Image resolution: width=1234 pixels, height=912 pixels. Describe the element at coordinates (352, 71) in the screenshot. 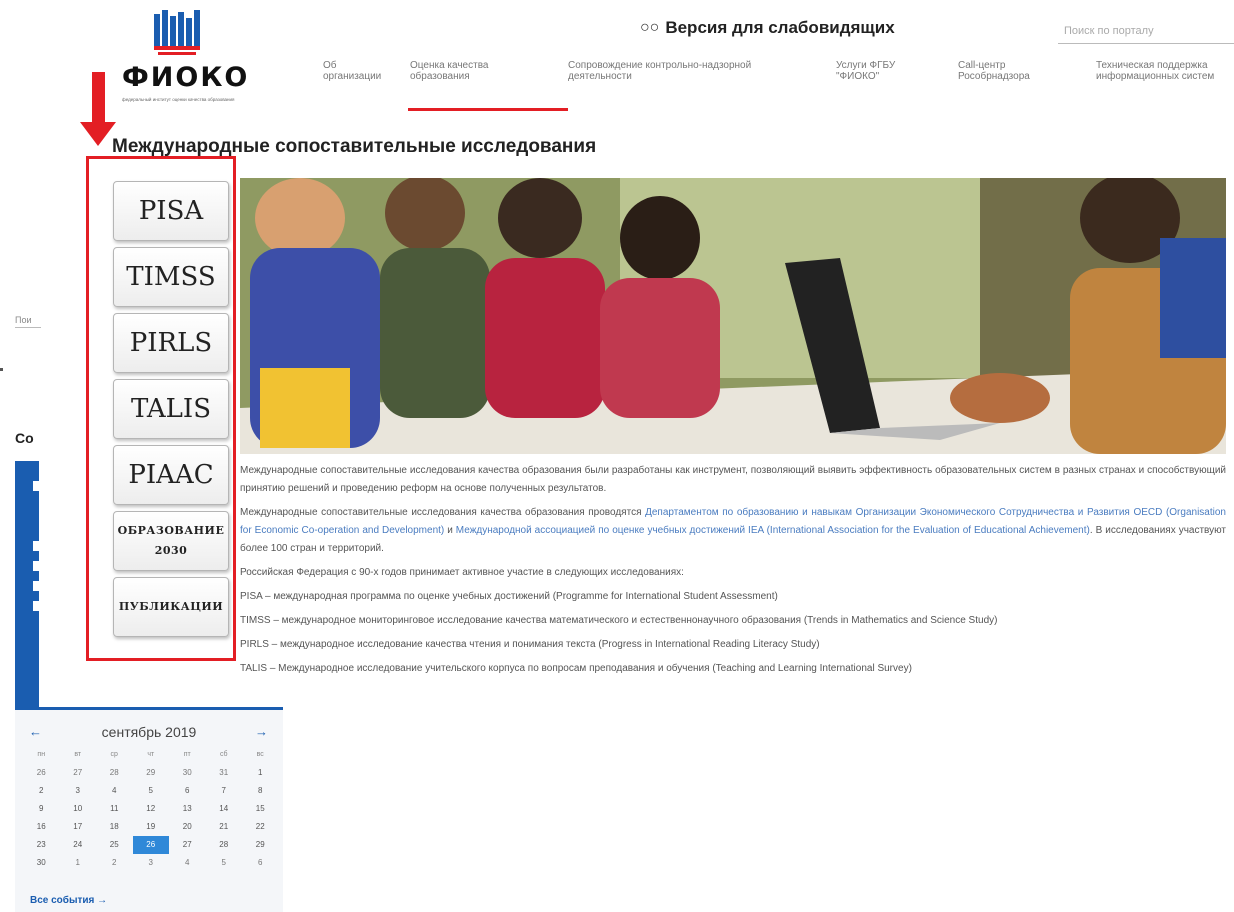

I see `nav-item-about: Об организации` at that location.